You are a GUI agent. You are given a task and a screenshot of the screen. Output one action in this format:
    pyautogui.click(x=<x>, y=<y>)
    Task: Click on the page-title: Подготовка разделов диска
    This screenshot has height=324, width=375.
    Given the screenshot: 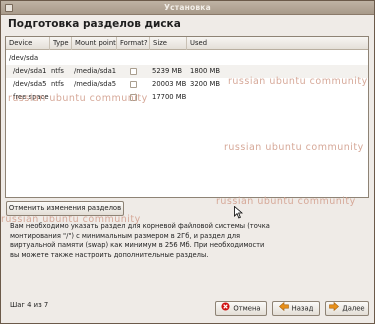 What is the action you would take?
    pyautogui.click(x=94, y=24)
    